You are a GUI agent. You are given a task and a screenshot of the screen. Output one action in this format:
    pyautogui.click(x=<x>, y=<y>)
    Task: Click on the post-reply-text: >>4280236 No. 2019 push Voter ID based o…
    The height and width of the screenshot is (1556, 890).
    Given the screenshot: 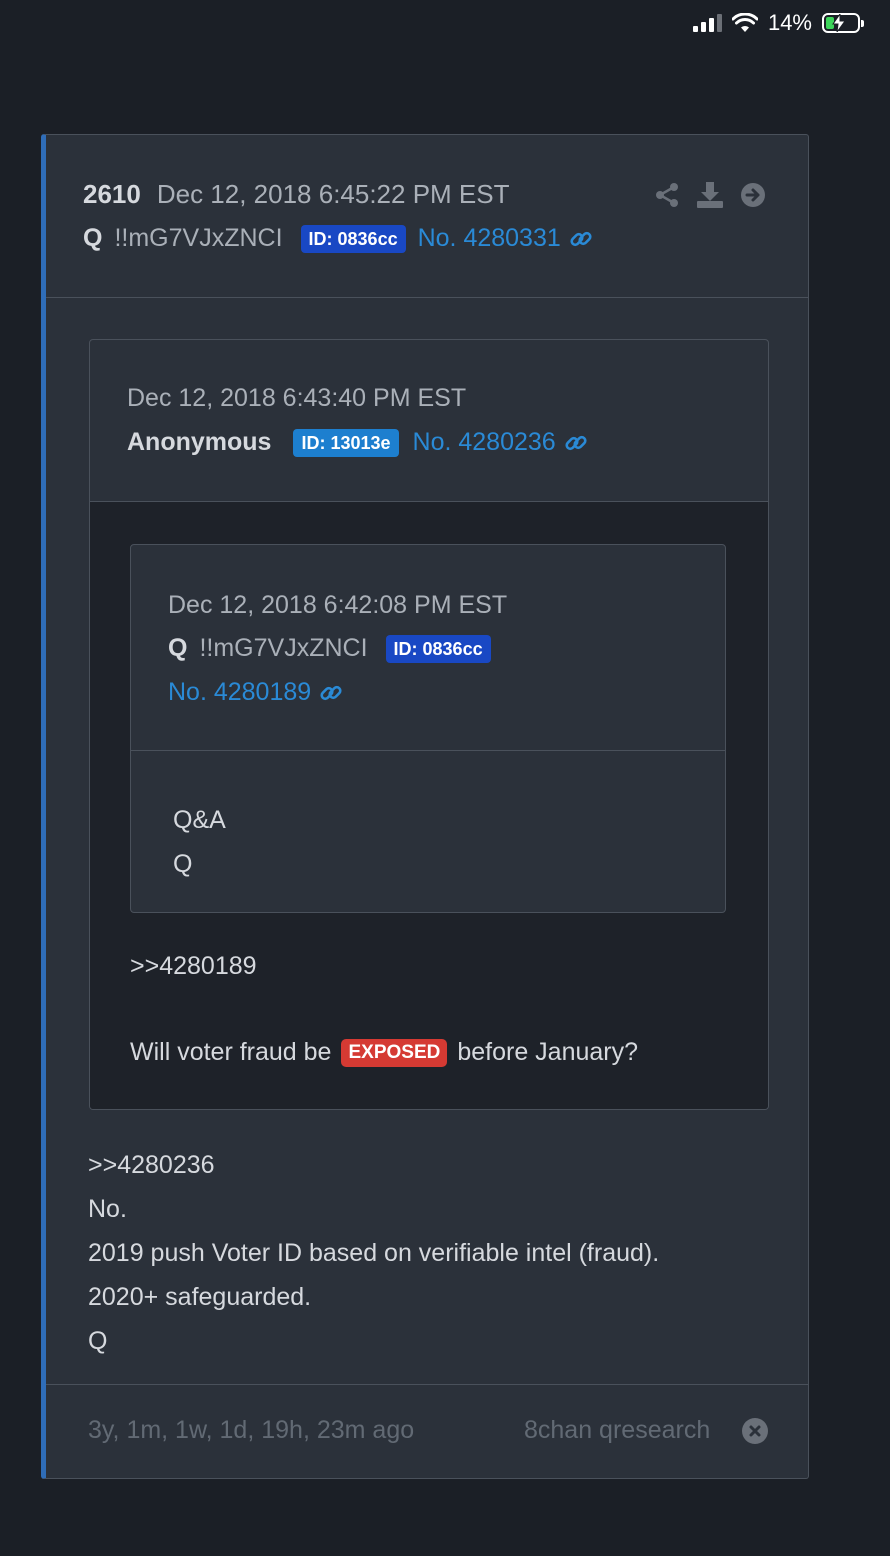 What is the action you would take?
    pyautogui.click(x=373, y=1253)
    